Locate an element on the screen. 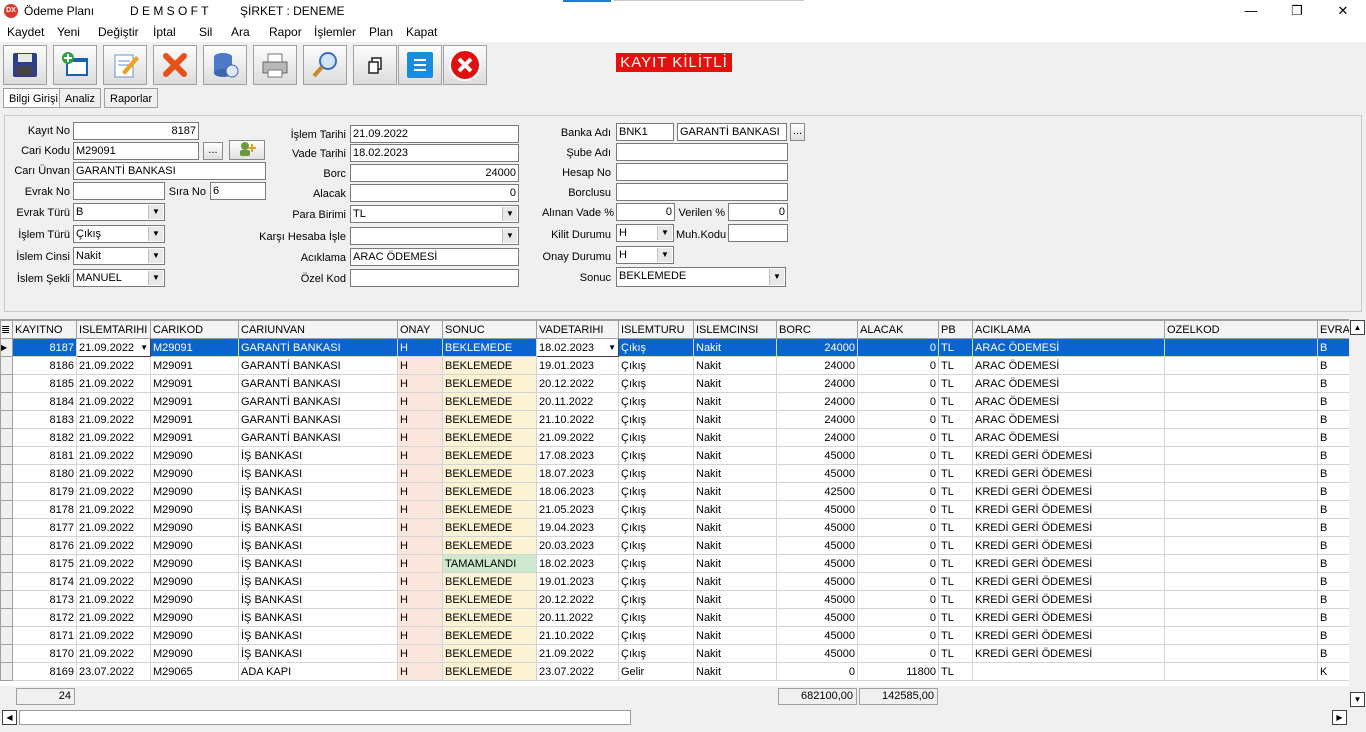 The image size is (1366, 732). cell-kayitno: 8180 is located at coordinates (44, 473).